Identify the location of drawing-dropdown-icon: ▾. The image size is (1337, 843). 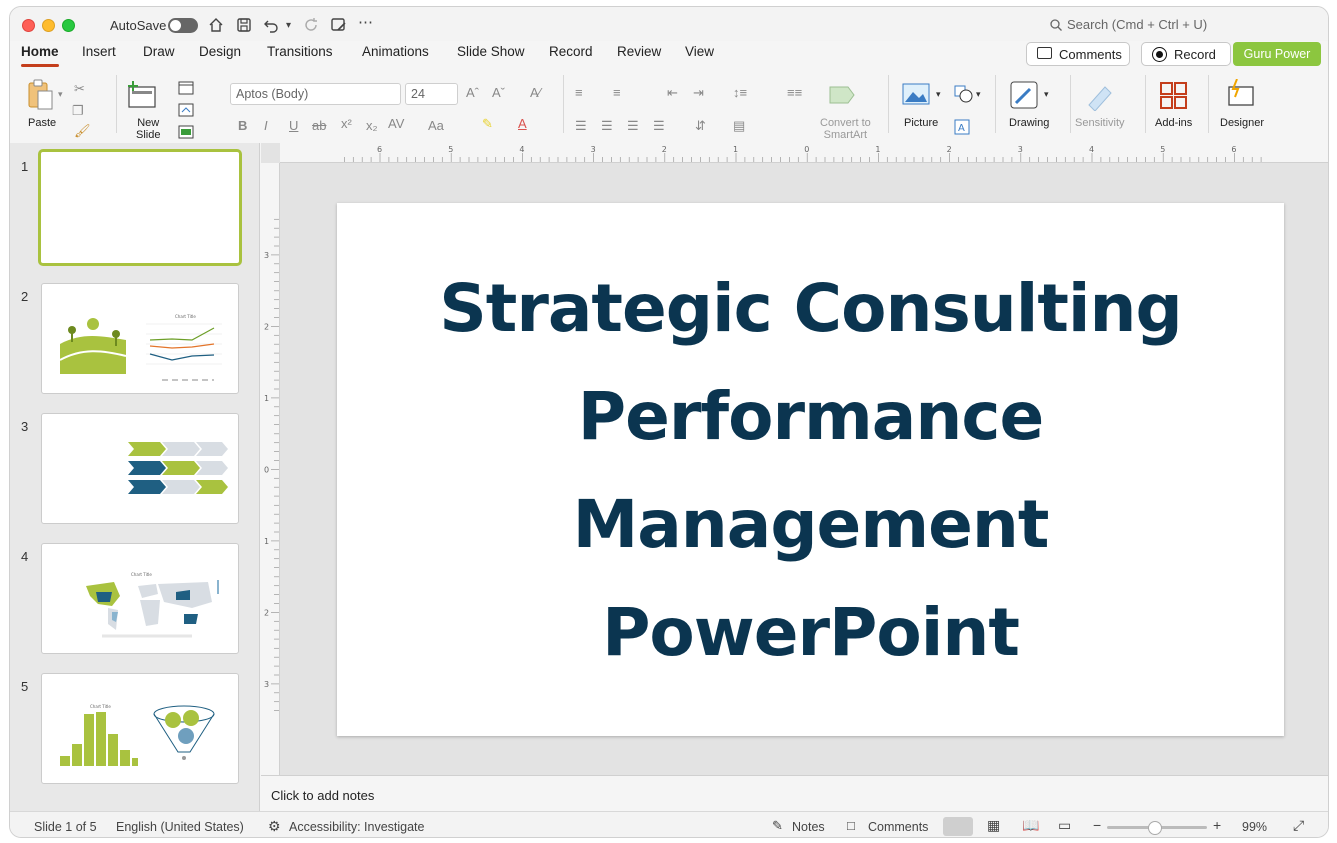
(1046, 94).